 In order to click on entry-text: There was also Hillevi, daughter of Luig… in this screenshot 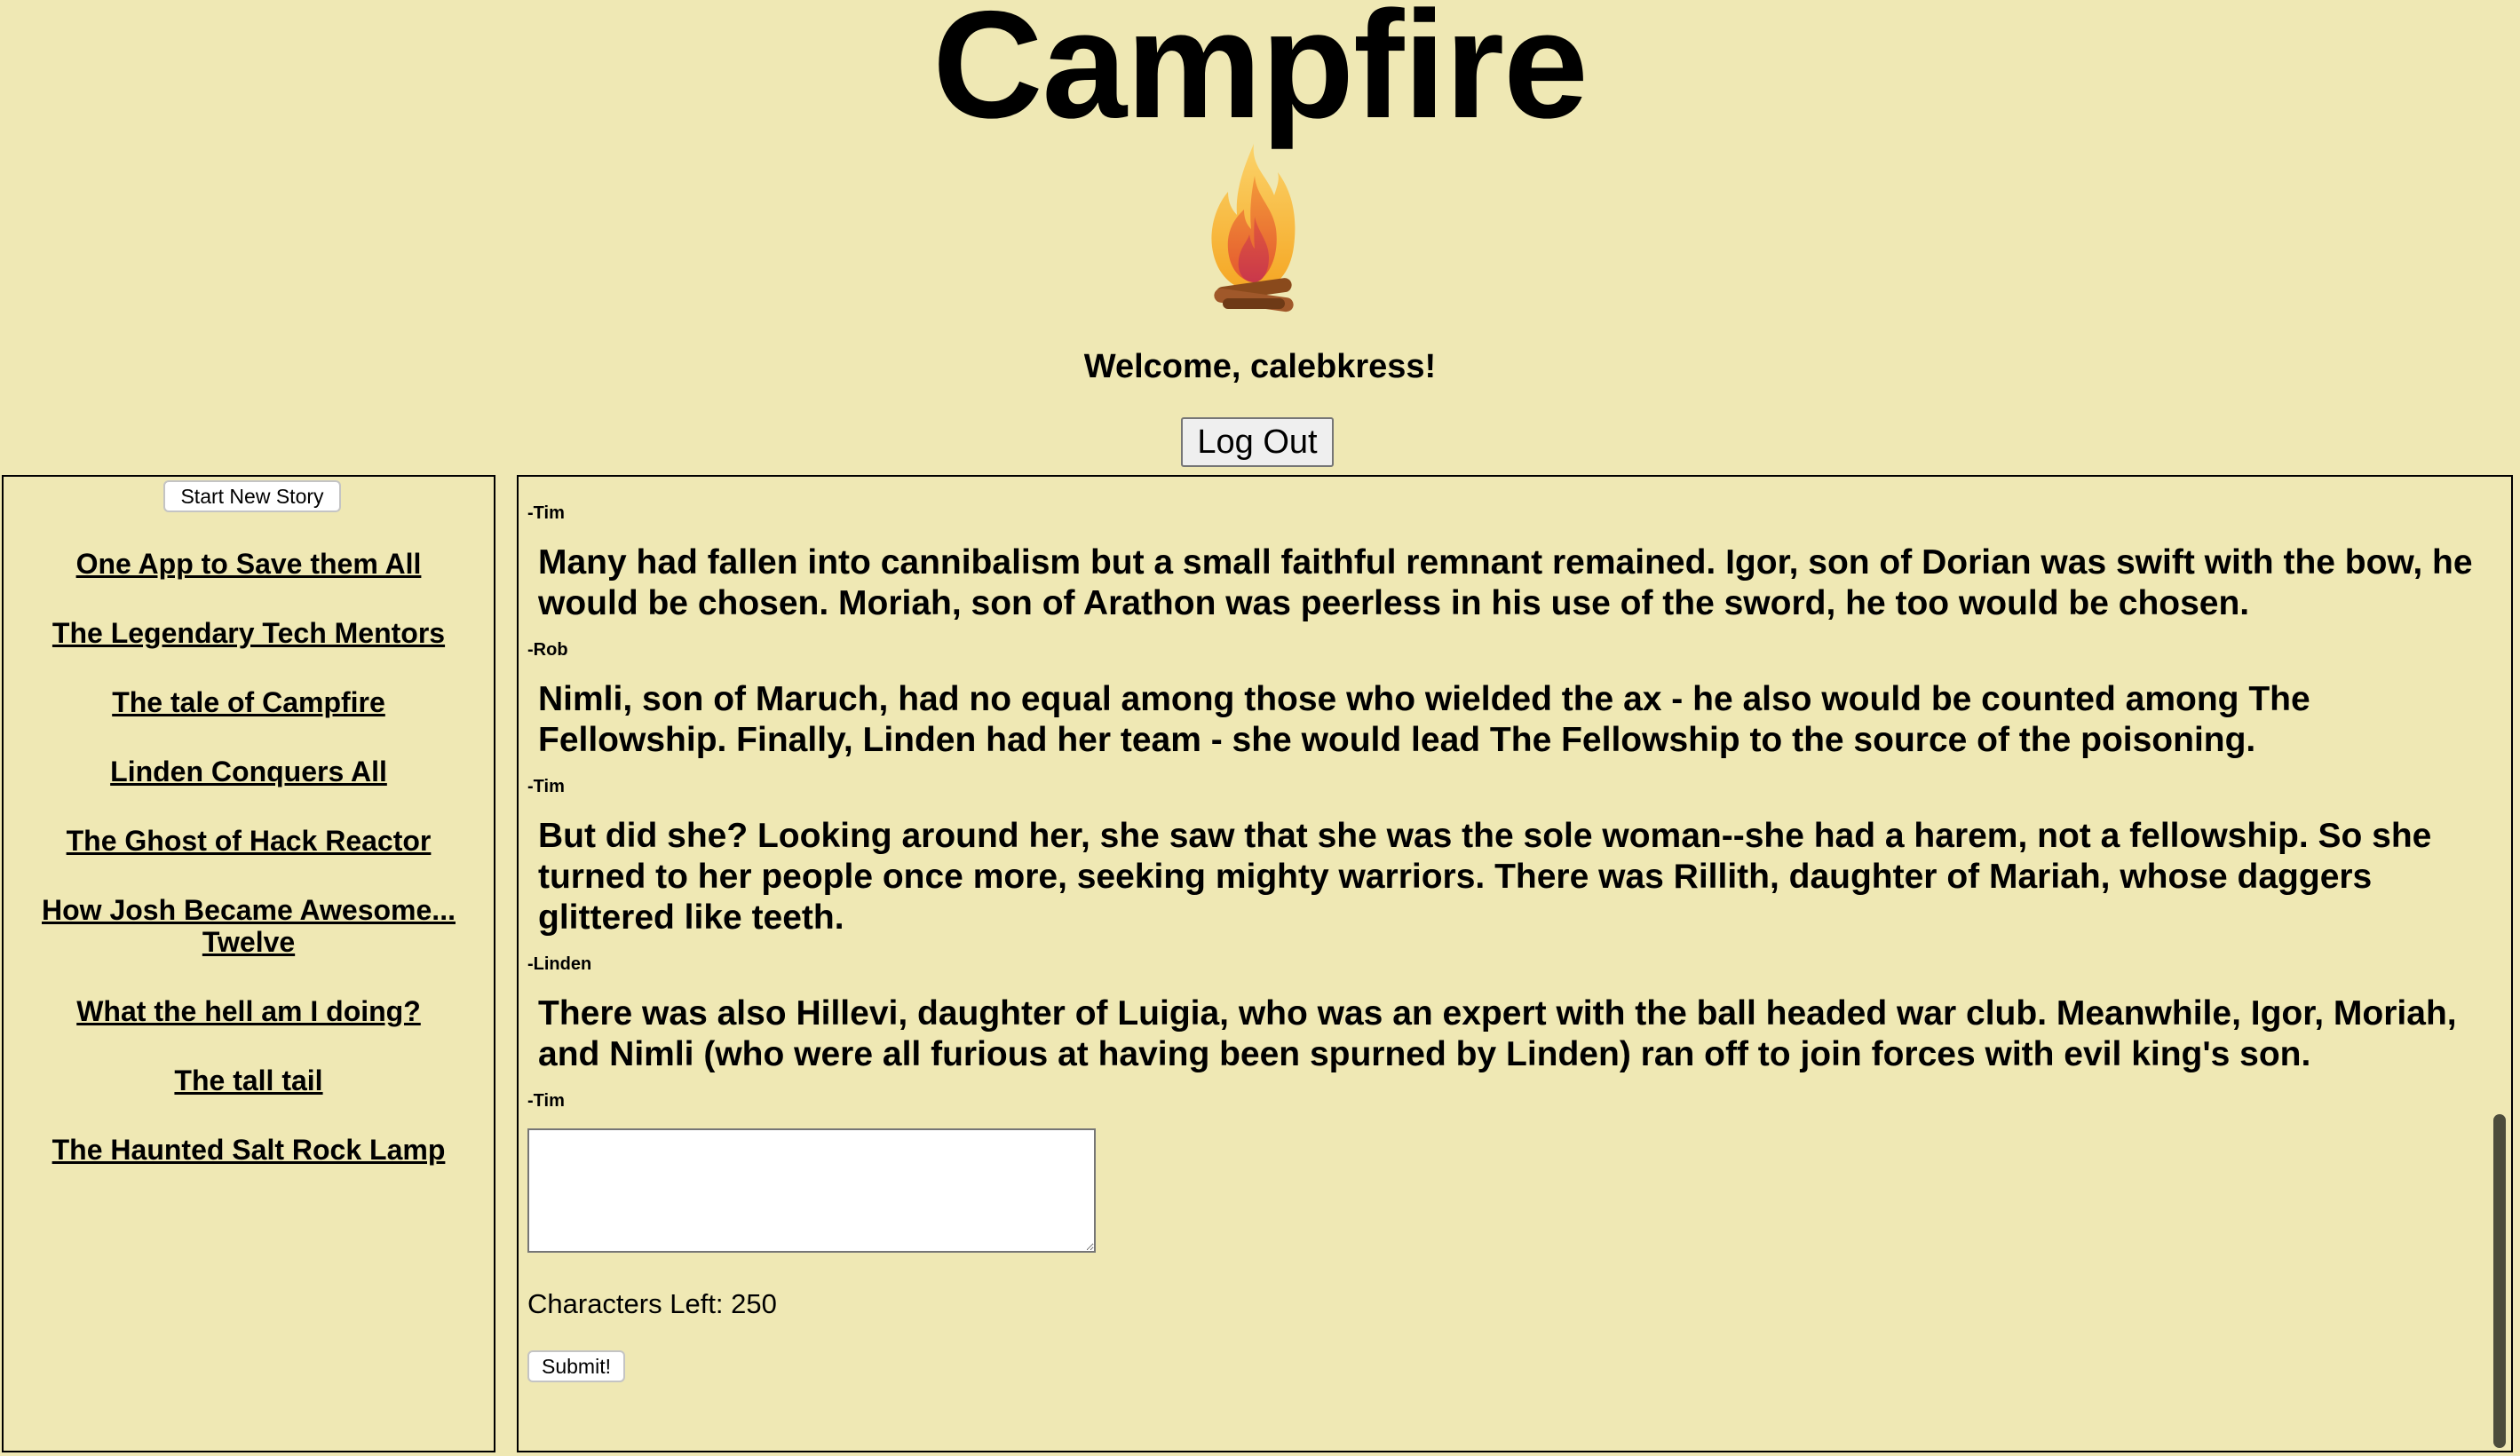, I will do `click(1497, 1033)`.